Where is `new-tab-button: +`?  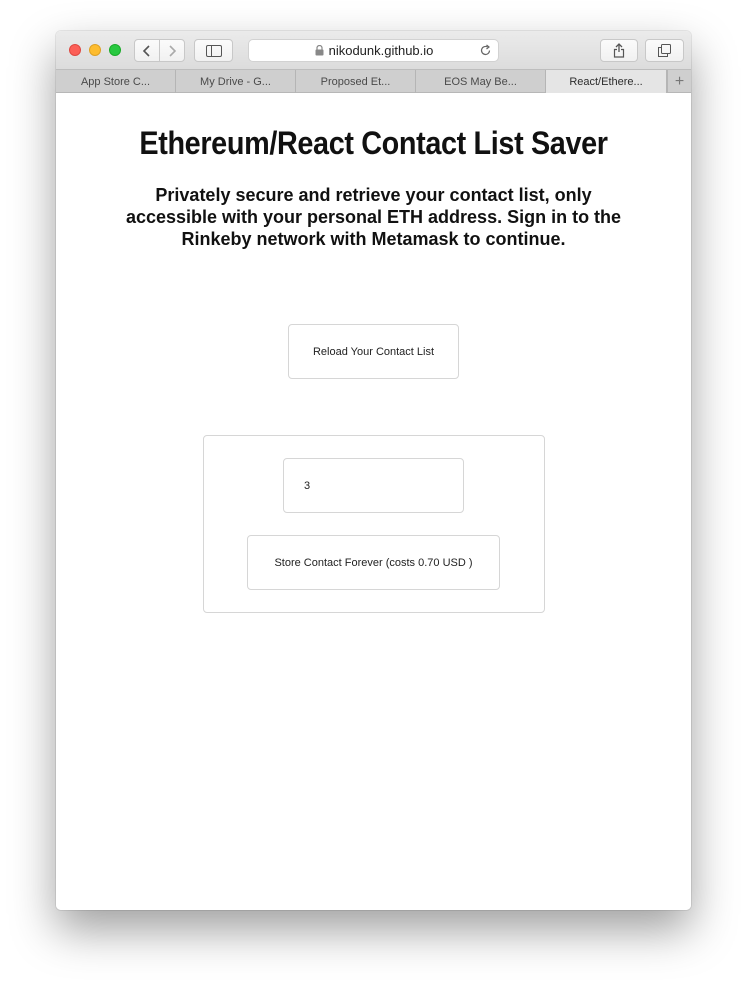 new-tab-button: + is located at coordinates (679, 81).